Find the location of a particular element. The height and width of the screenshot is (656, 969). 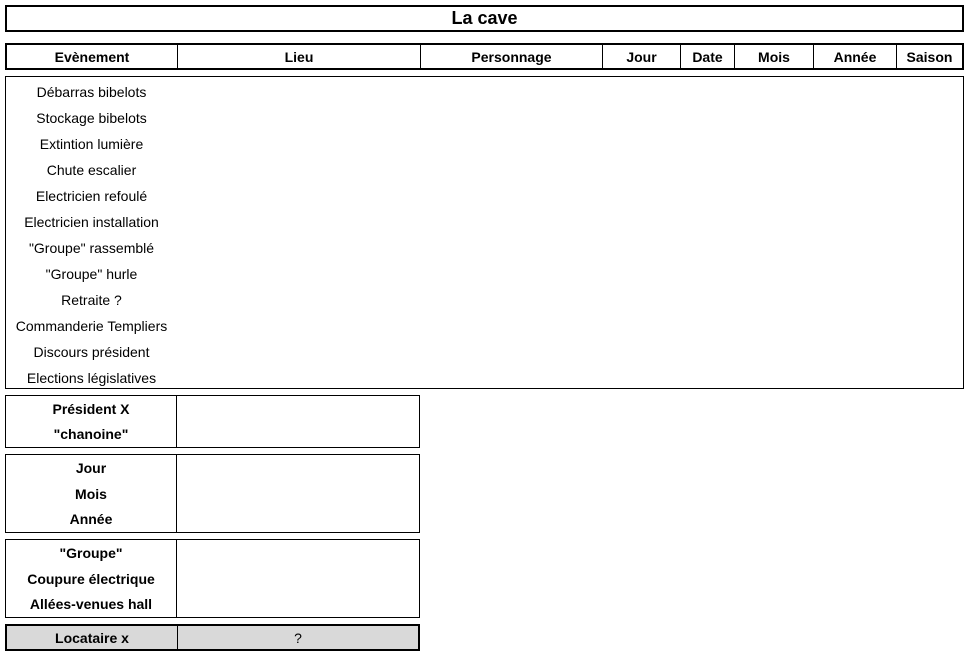

label-coupure-electrique: Coupure électrique is located at coordinates (91, 579).